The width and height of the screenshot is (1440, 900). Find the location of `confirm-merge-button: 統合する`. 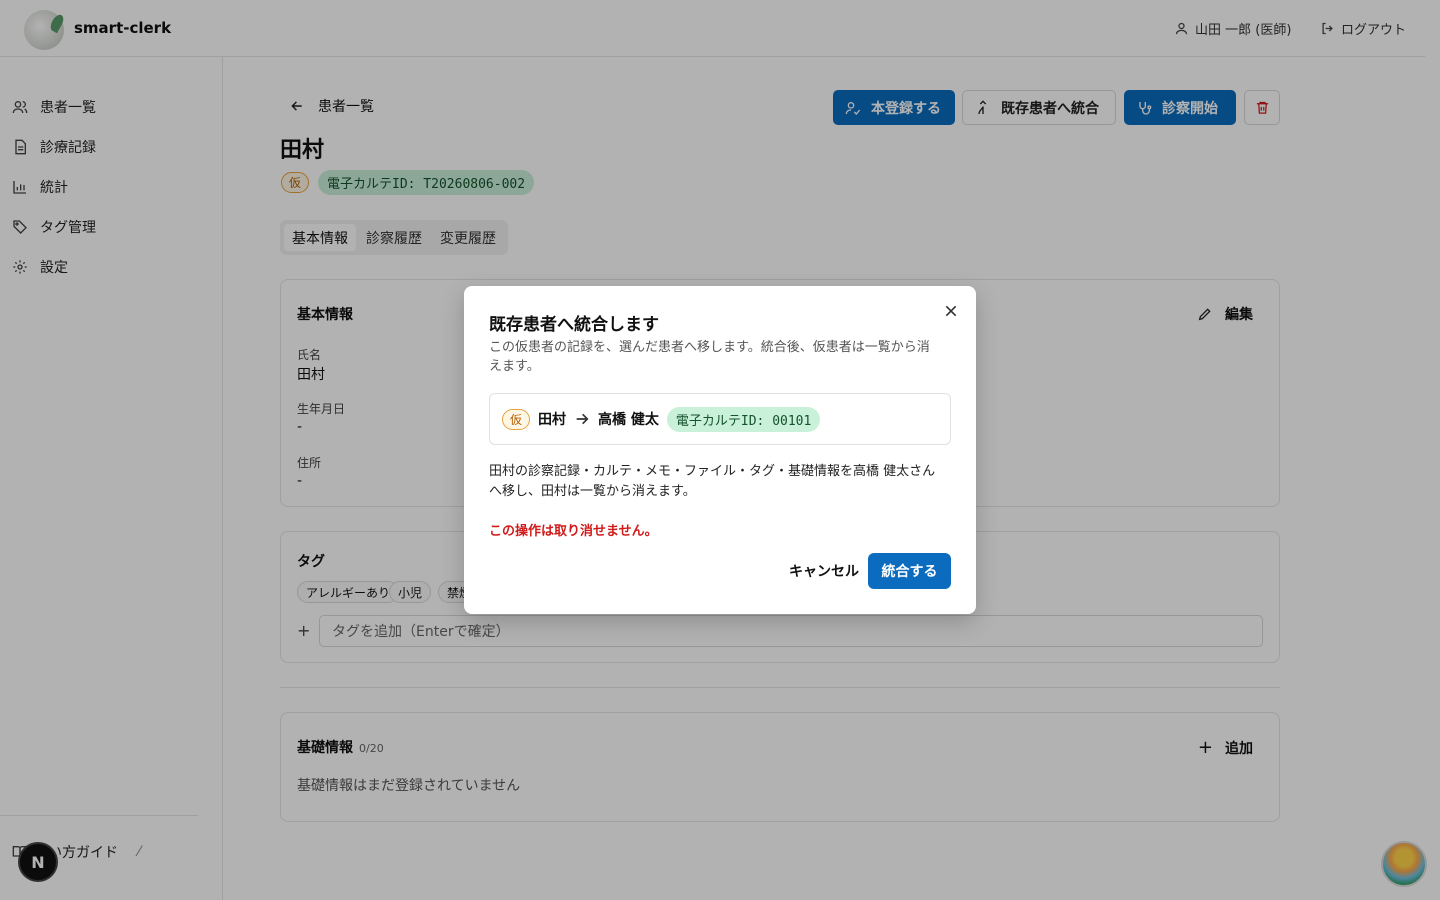

confirm-merge-button: 統合する is located at coordinates (909, 571).